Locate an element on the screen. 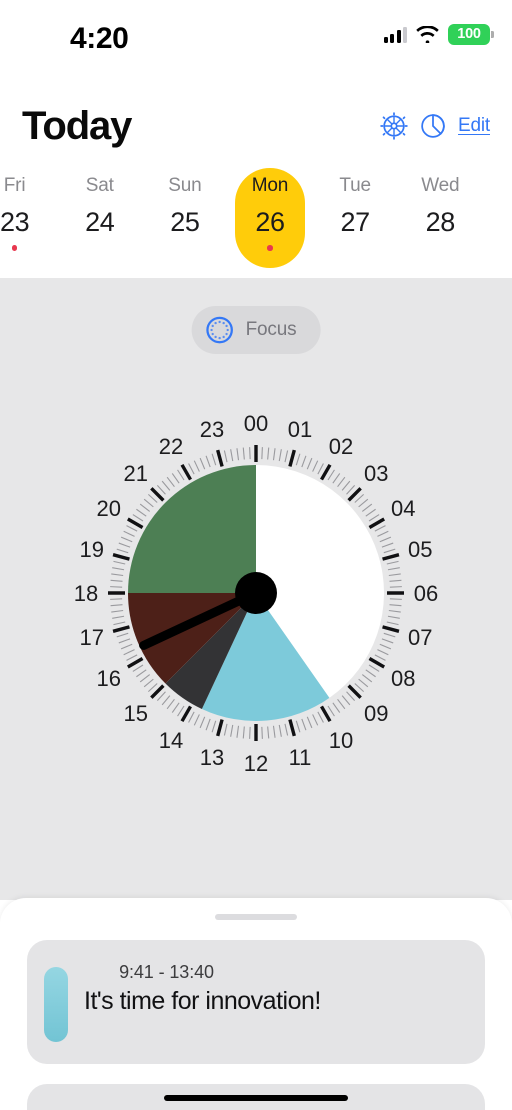 Image resolution: width=512 pixels, height=1110 pixels. dial-hour-label: 07 is located at coordinates (420, 637).